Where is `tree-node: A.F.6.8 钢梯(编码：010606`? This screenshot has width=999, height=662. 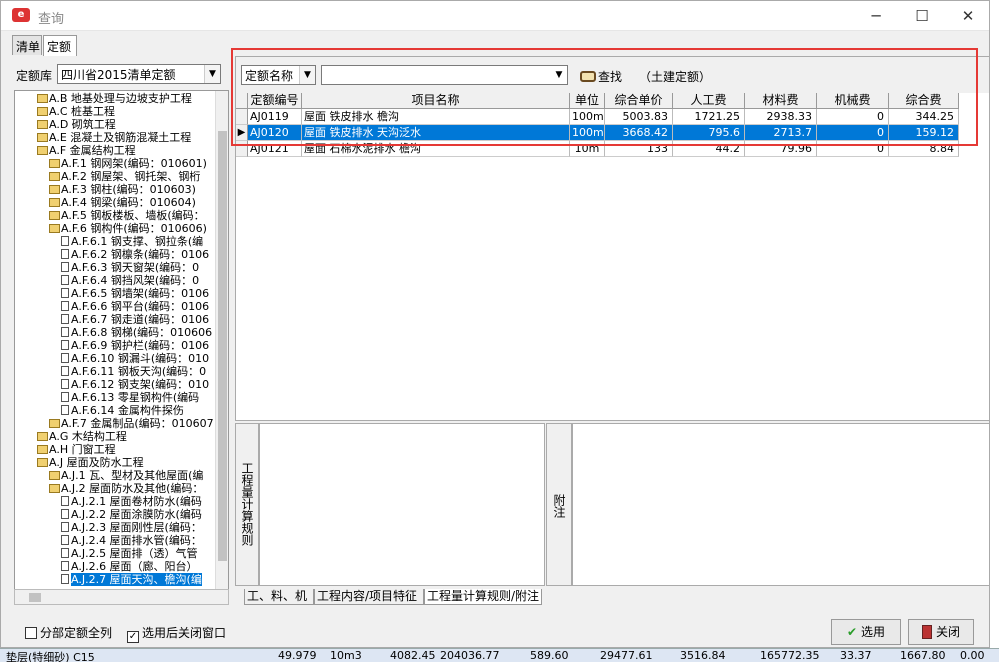
tree-node: A.F.6.8 钢梯(编码：010606 is located at coordinates (136, 332).